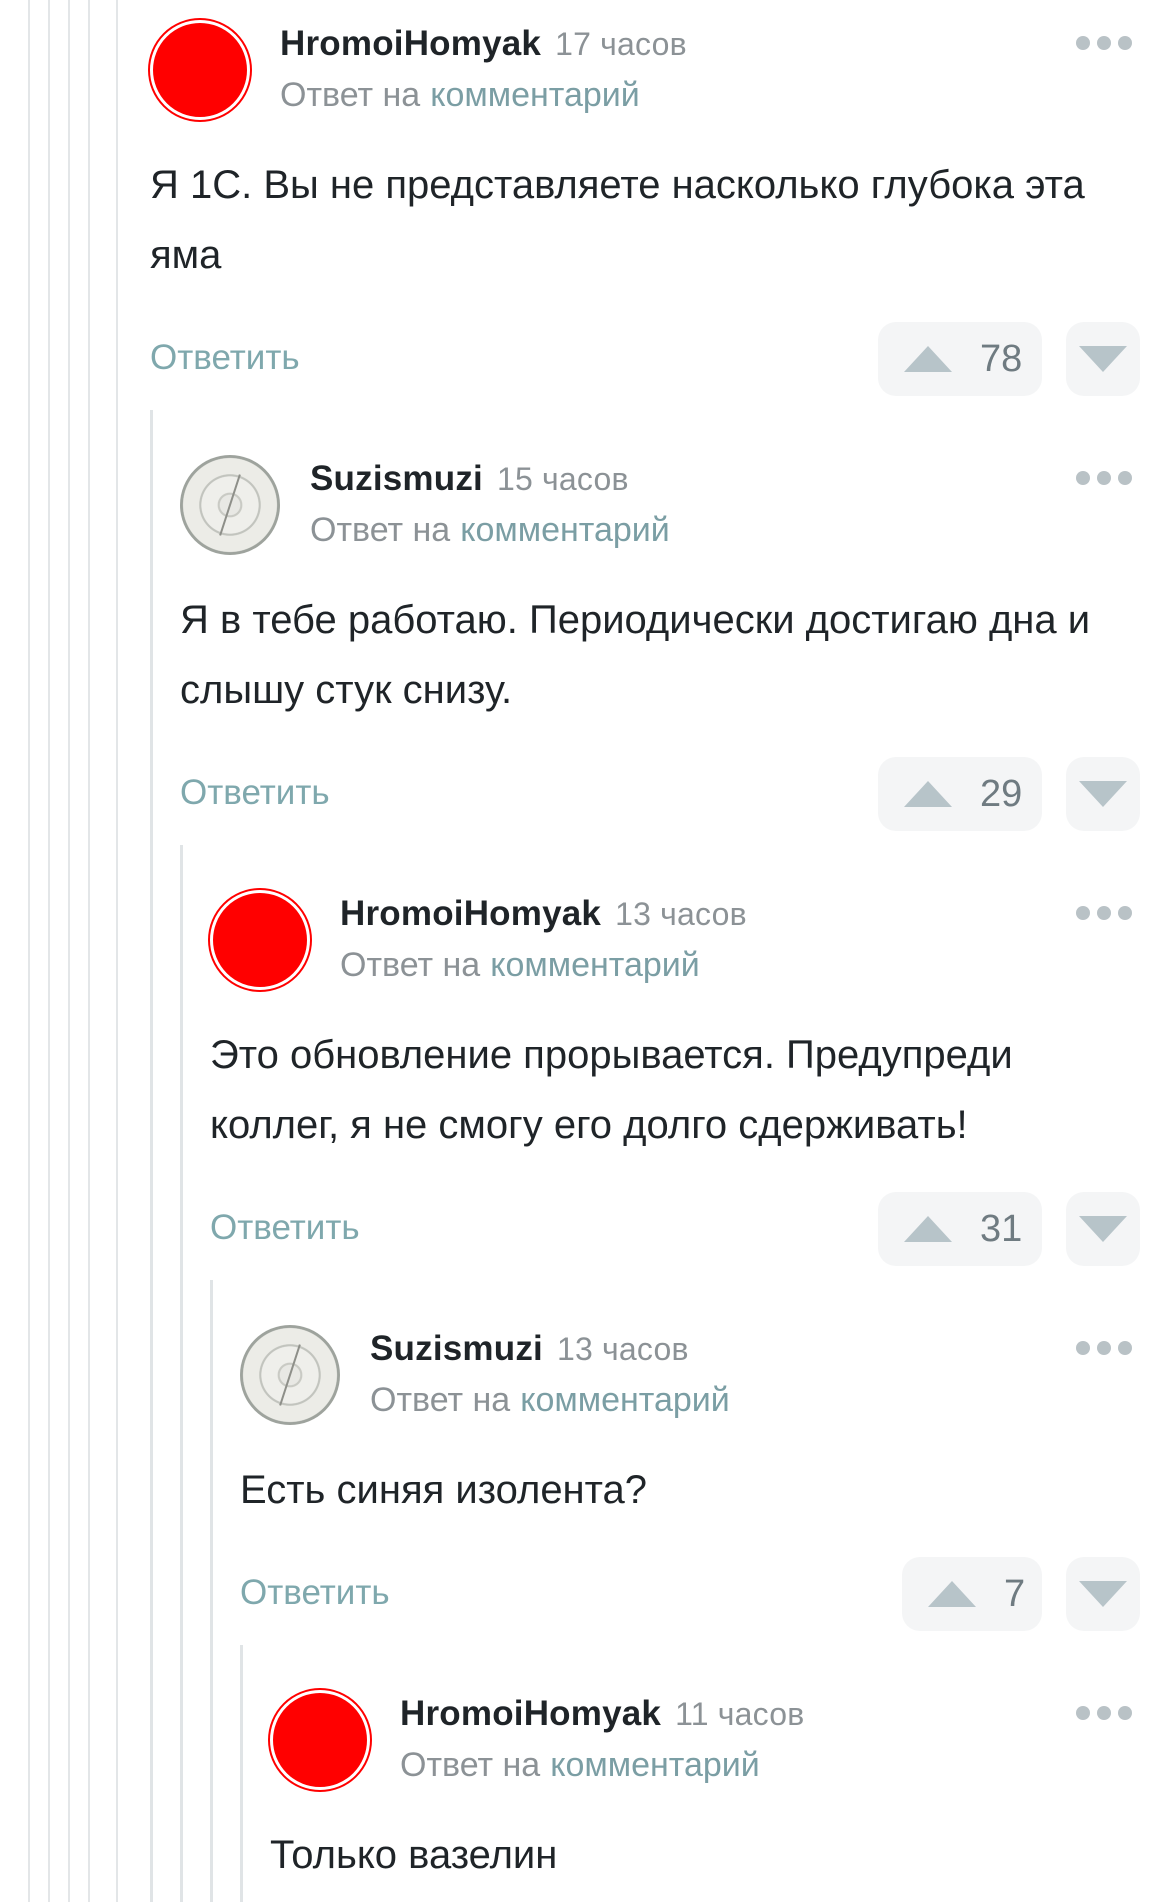 This screenshot has height=1902, width=1170. I want to click on comment-header: HromoiHomyak 17 часов Ответ на комментарий, so click(660, 60).